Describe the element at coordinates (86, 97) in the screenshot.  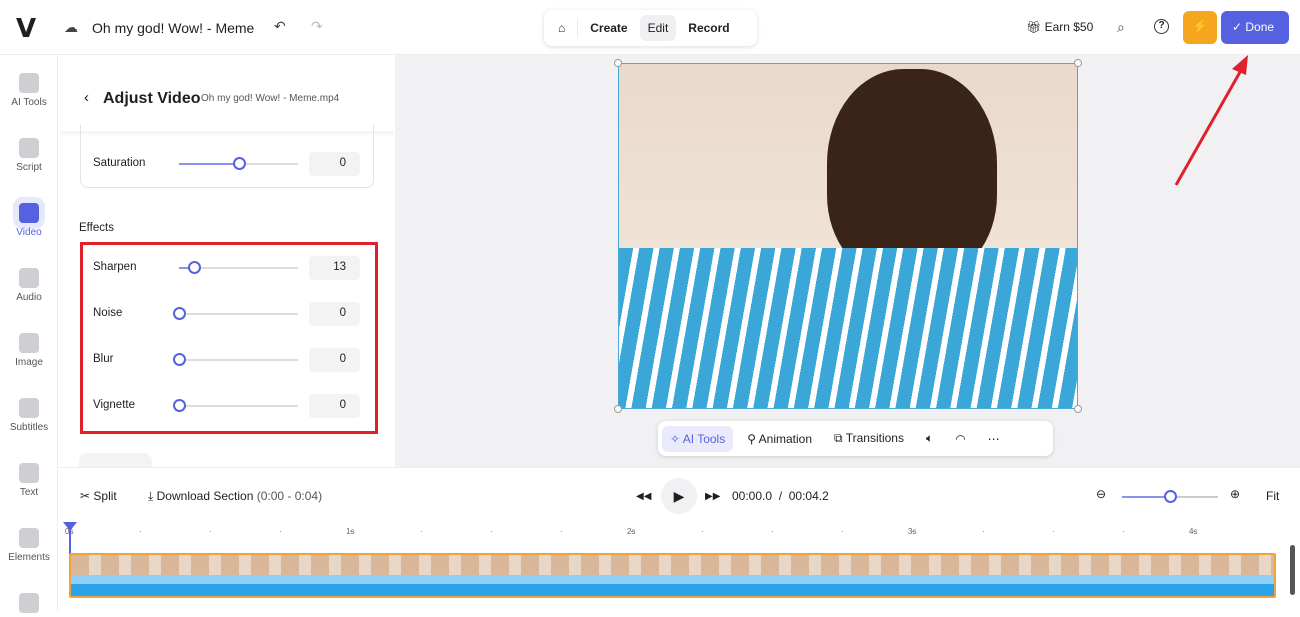
I see `back-icon: ‹` at that location.